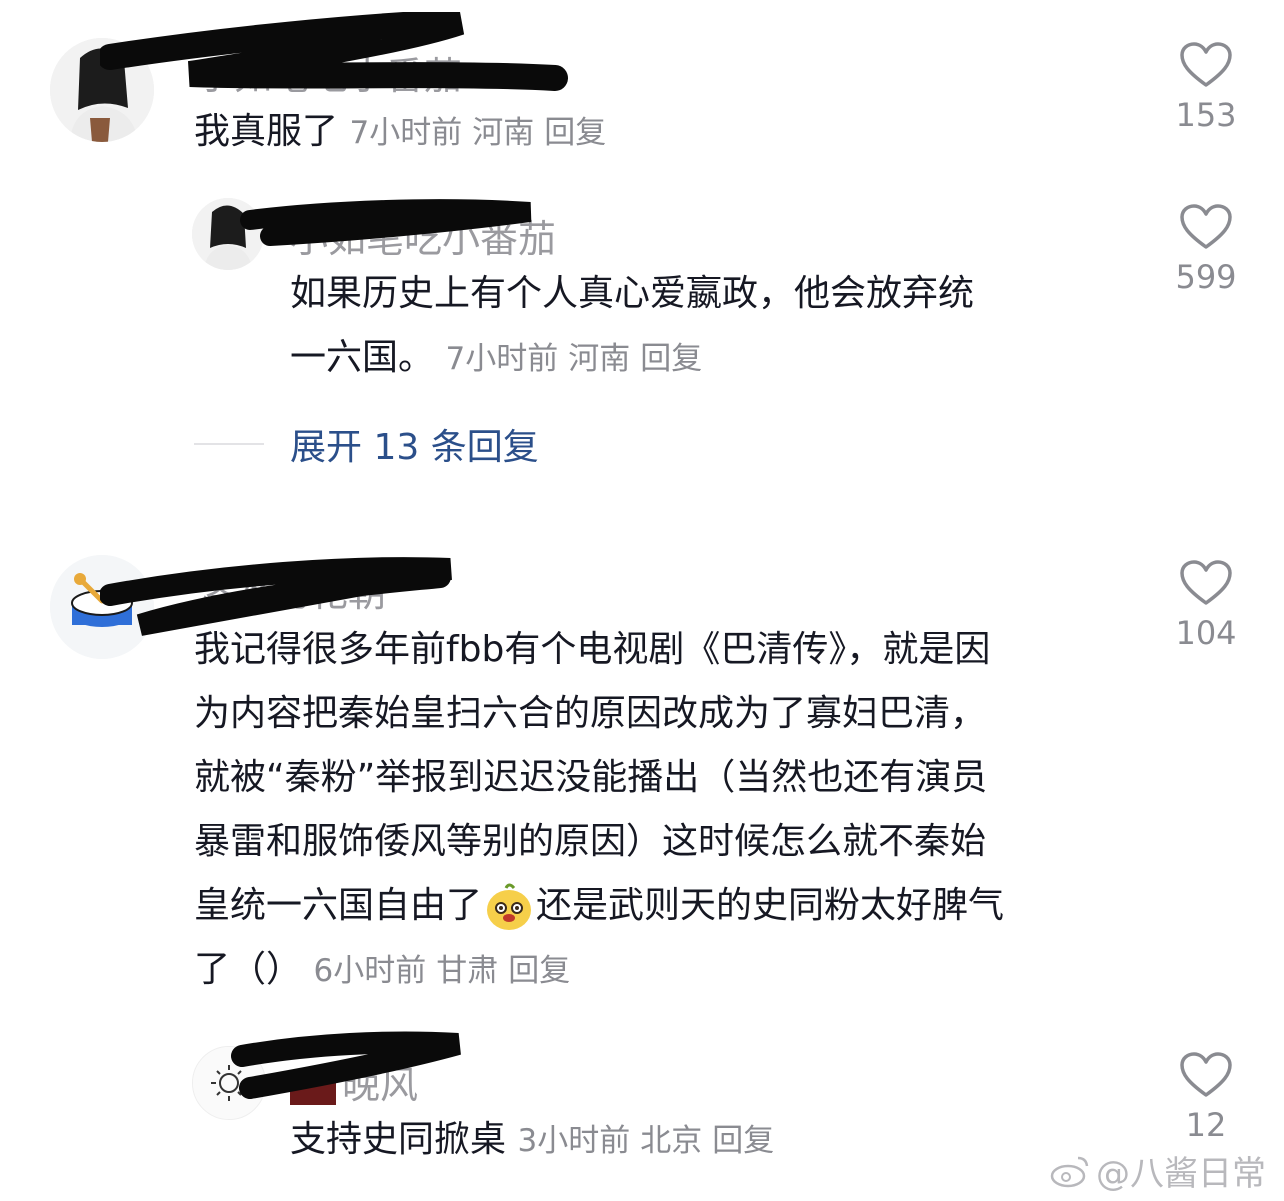 Image resolution: width=1284 pixels, height=1201 pixels. I want to click on like-button: 104, so click(1206, 606).